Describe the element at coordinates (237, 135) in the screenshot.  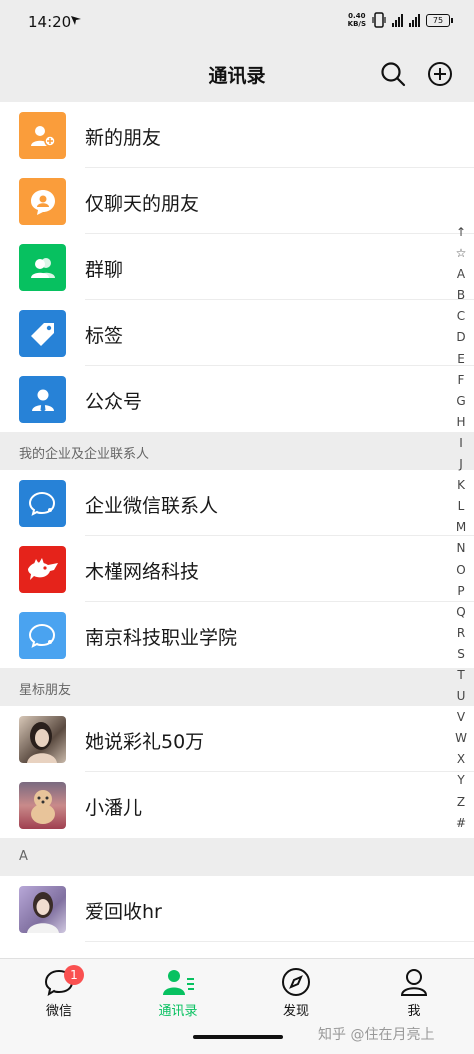
I see `list-item-new-friends: 新的朋友` at that location.